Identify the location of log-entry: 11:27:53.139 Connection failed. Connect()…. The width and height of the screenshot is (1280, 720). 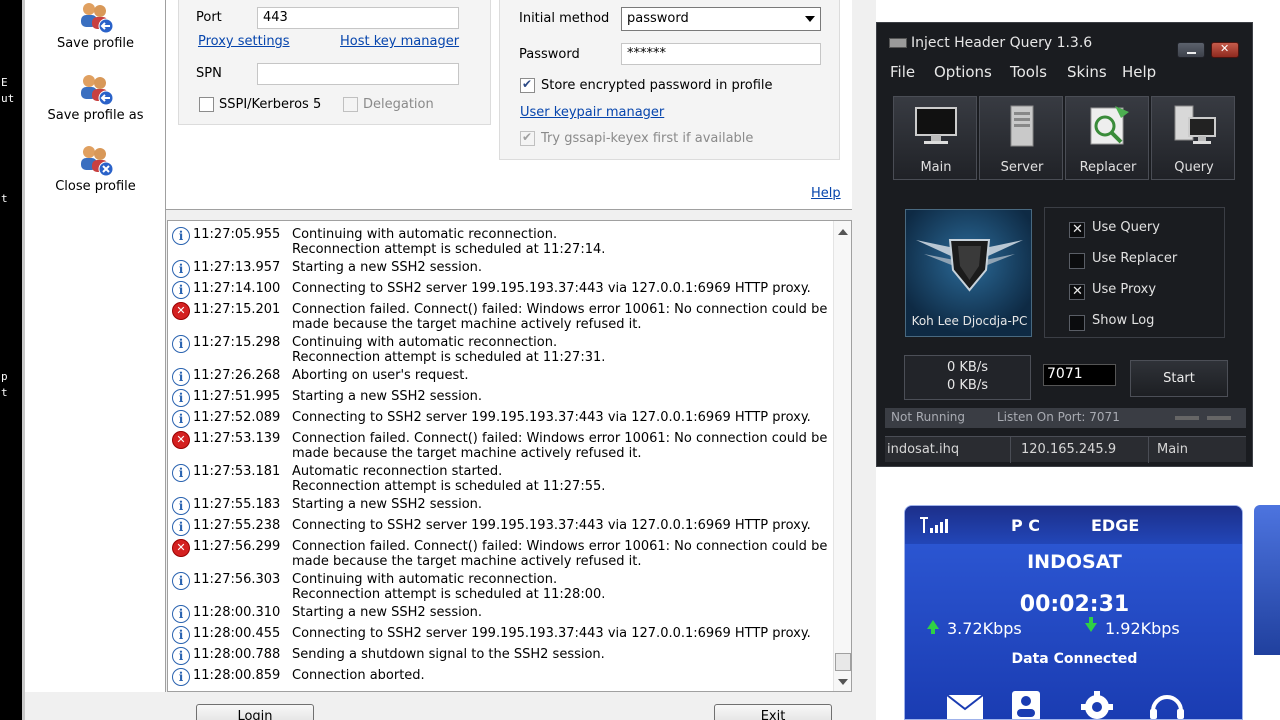
(500, 448).